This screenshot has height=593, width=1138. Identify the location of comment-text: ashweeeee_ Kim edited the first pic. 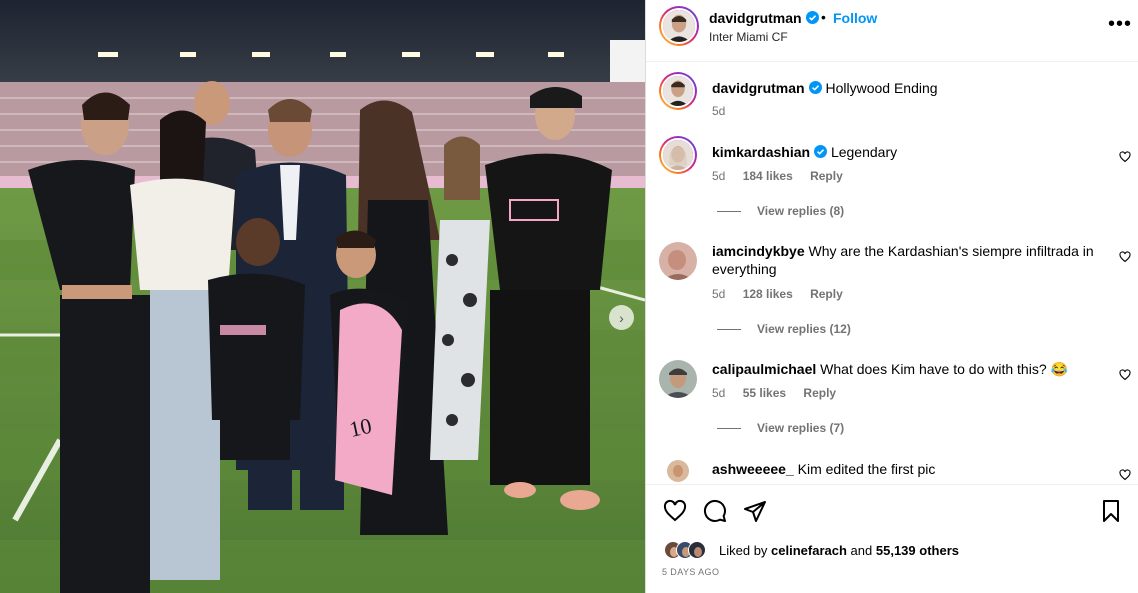
(907, 469).